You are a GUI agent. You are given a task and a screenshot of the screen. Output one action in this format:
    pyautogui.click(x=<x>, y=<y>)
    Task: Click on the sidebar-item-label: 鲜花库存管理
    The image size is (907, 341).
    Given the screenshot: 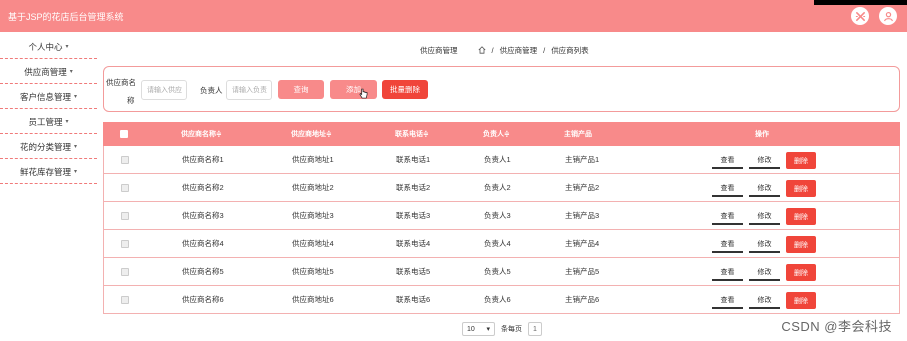 What is the action you would take?
    pyautogui.click(x=45, y=171)
    